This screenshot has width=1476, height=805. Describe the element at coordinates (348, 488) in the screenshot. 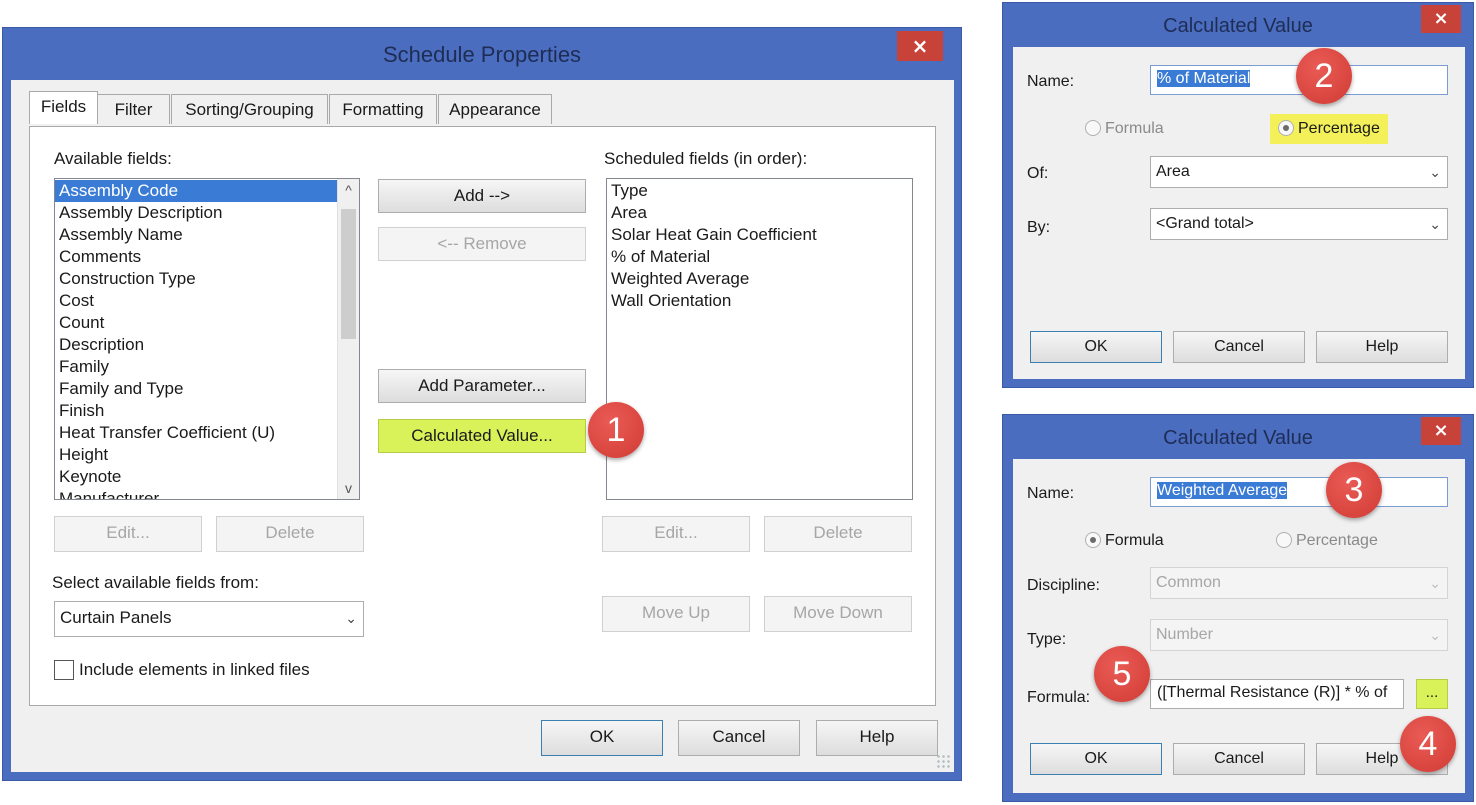

I see `chevron-down-icon: v` at that location.